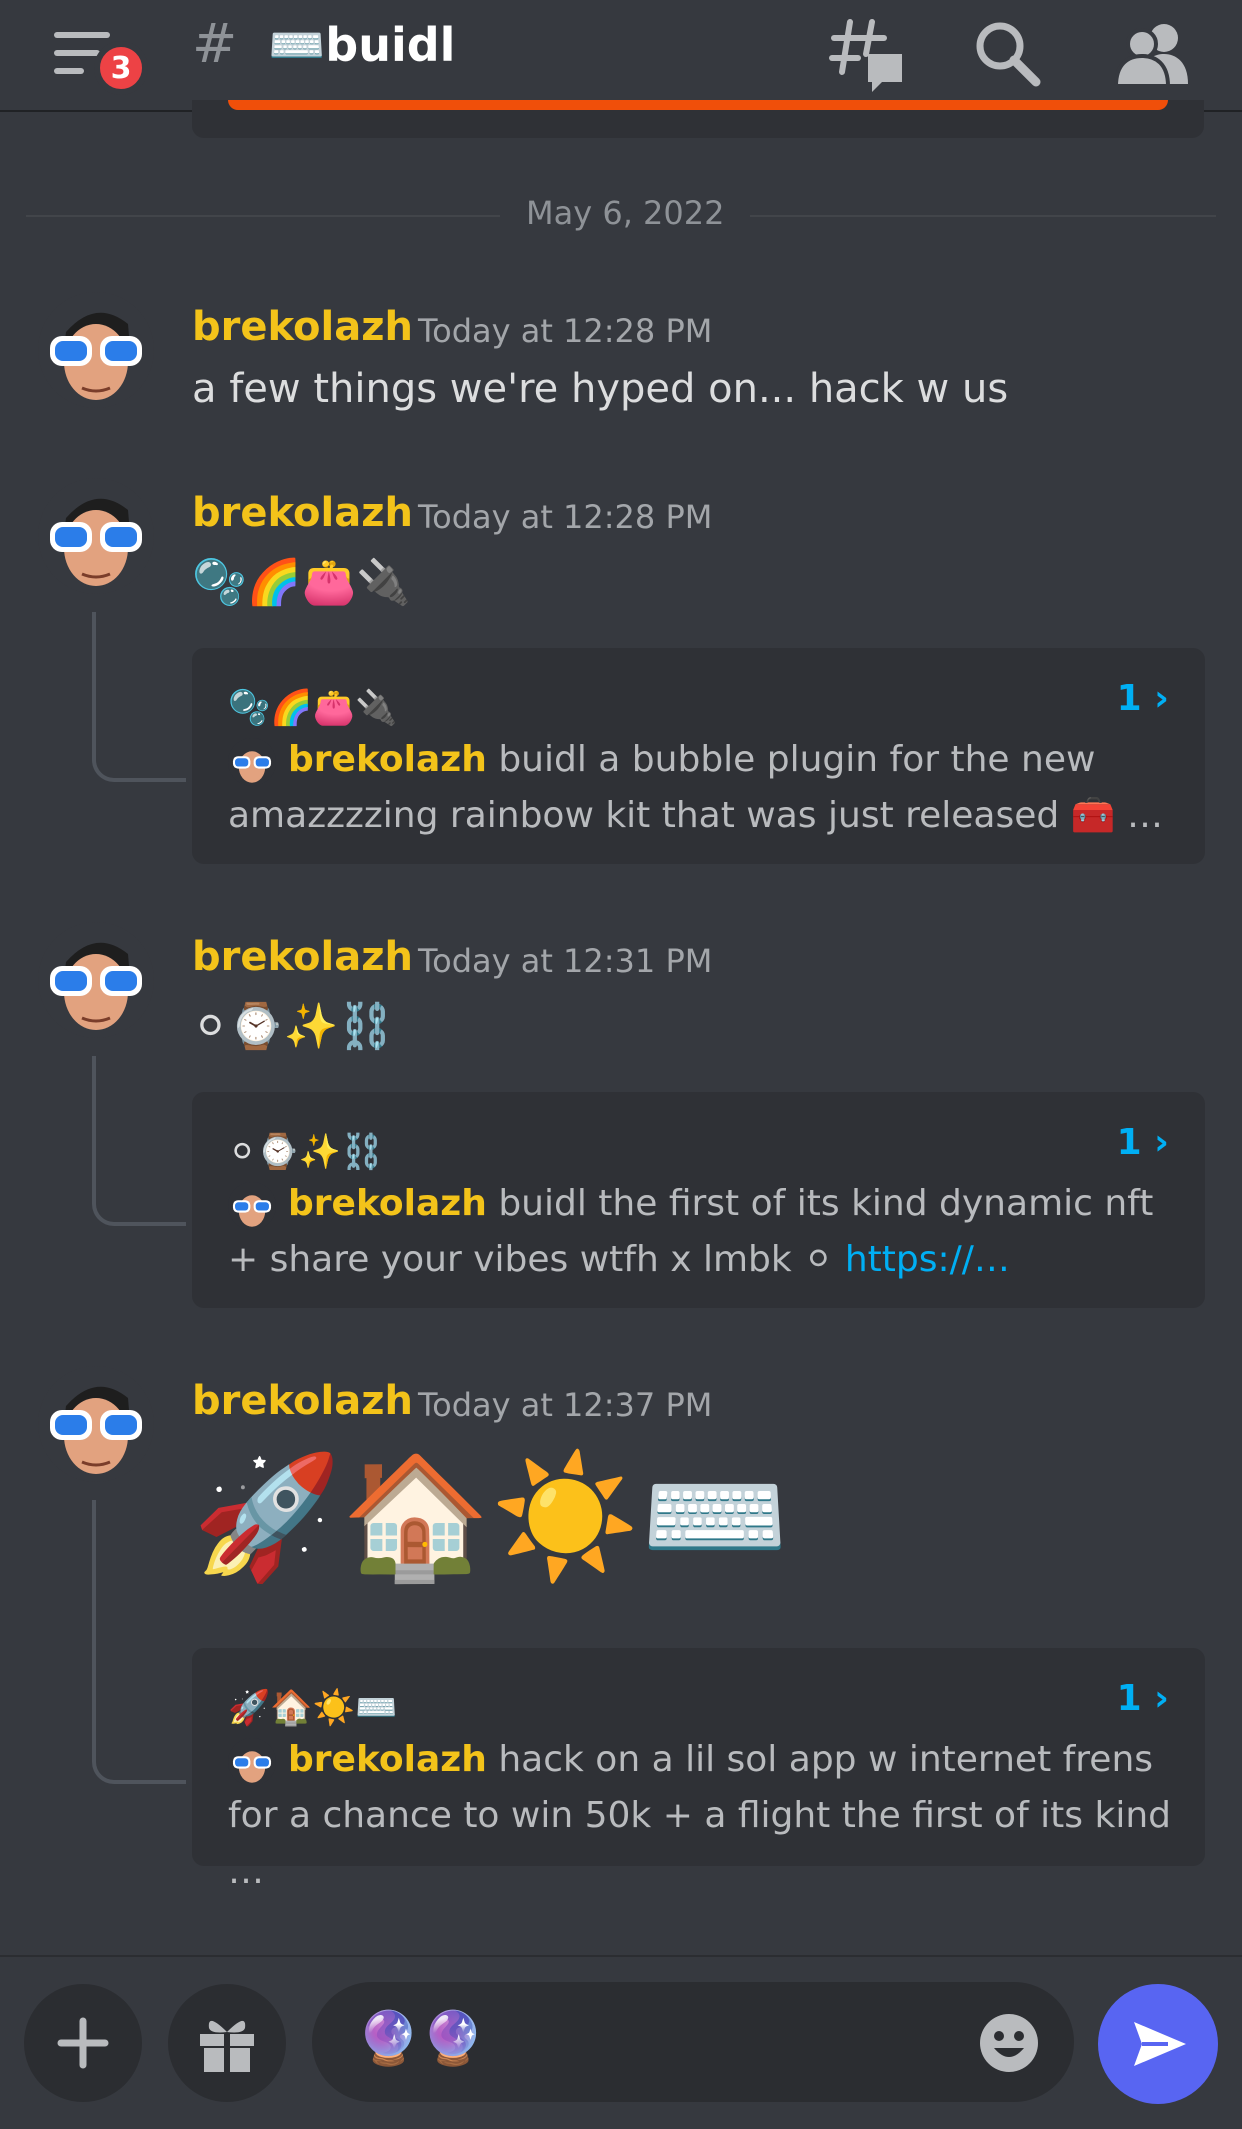  I want to click on channel-title: ⌨️buidl, so click(361, 45).